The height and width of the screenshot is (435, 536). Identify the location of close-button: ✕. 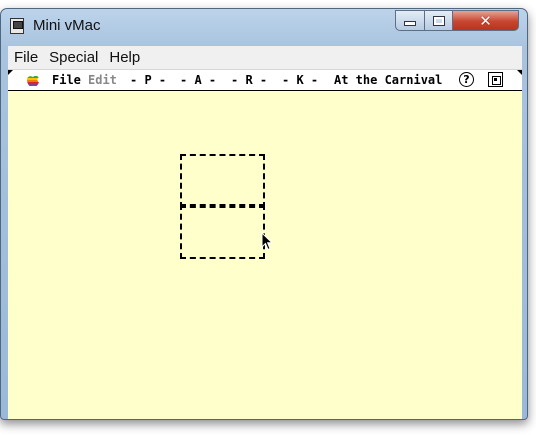
(486, 20).